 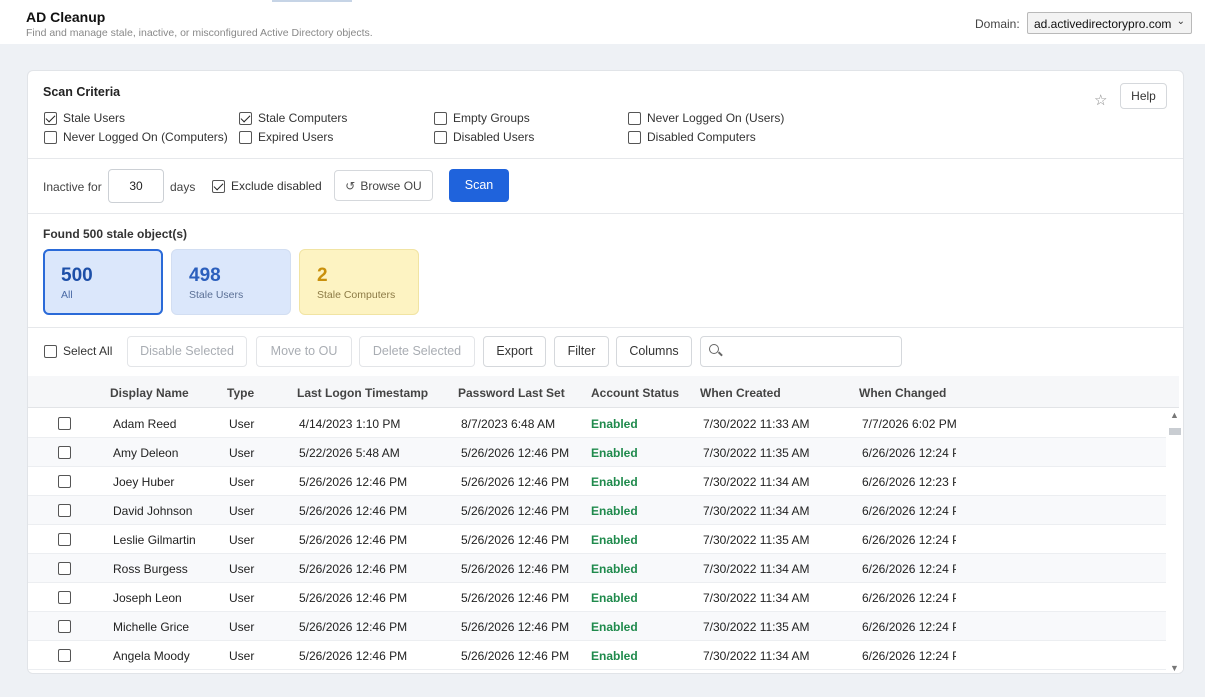 What do you see at coordinates (383, 185) in the screenshot?
I see `browse-ou-button: ↺ Browse OU` at bounding box center [383, 185].